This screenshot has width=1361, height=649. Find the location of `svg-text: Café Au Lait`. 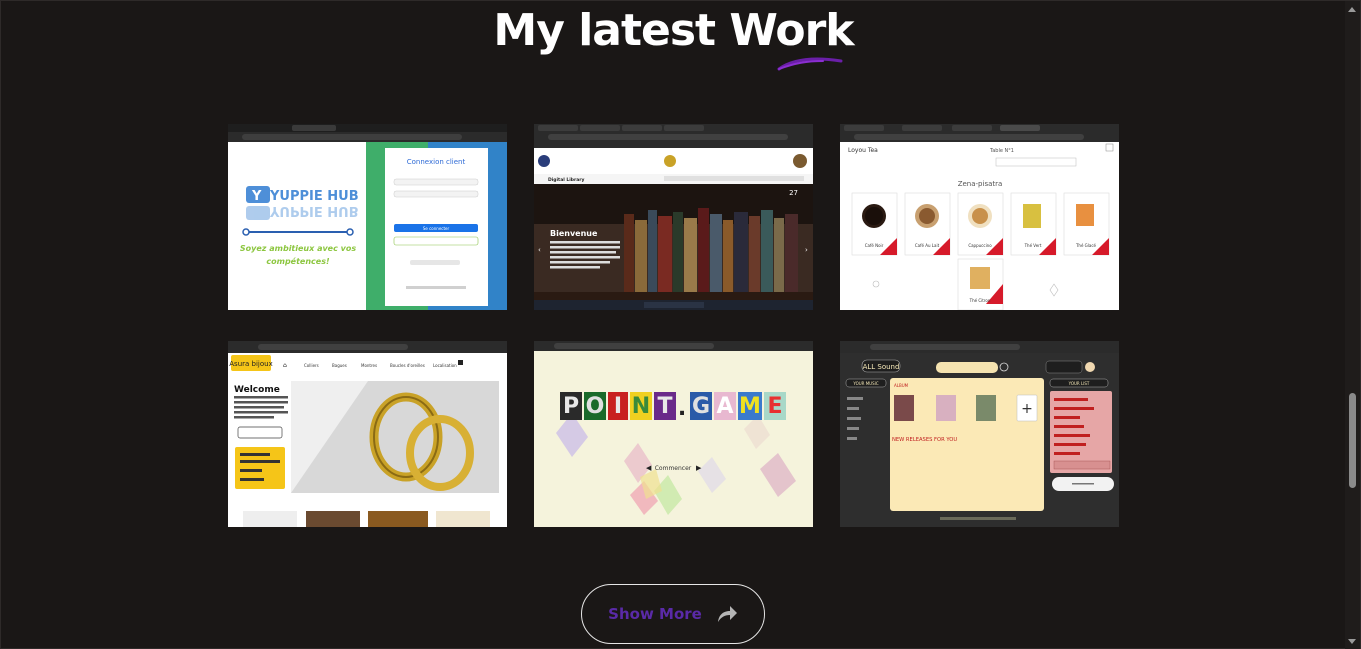

svg-text: Café Au Lait is located at coordinates (927, 245).